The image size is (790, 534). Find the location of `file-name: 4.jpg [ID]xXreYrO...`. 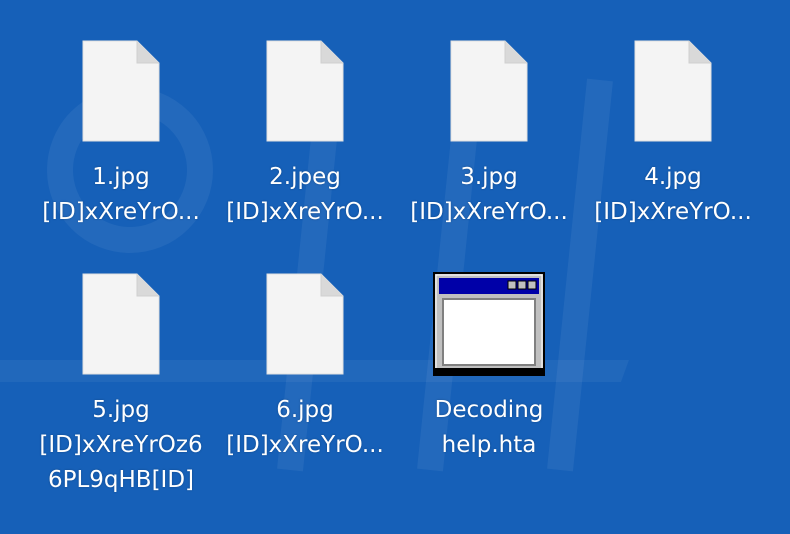

file-name: 4.jpg [ID]xXreYrO... is located at coordinates (673, 194).